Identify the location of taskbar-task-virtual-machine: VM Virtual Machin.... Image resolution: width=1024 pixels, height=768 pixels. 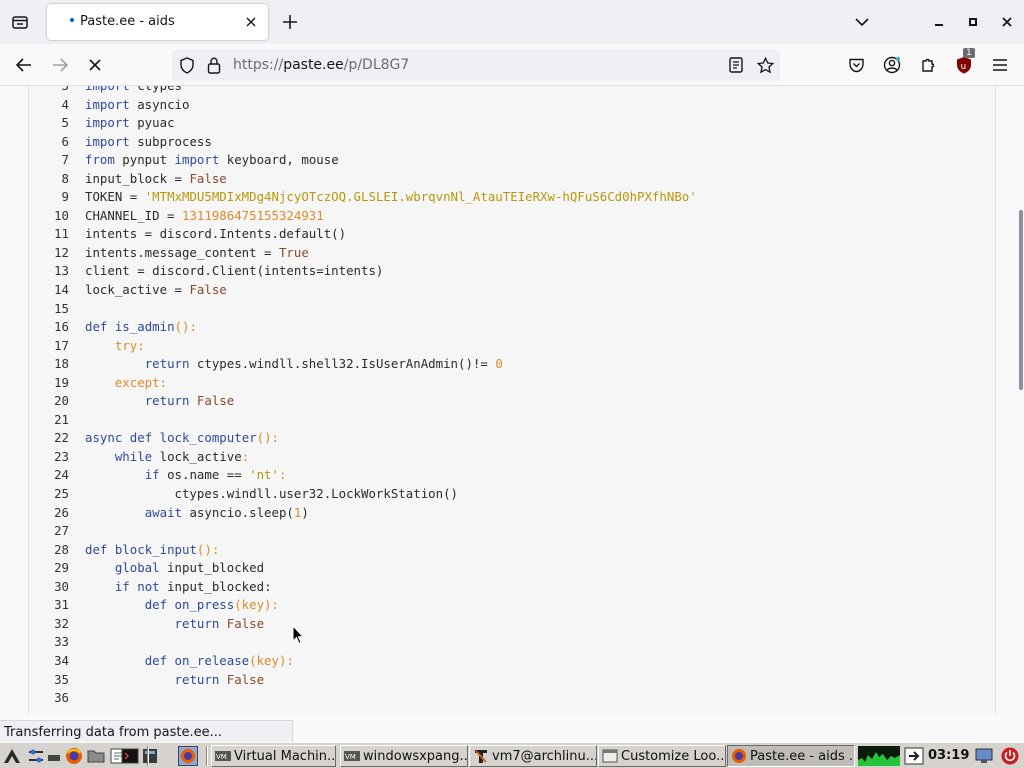
(273, 756).